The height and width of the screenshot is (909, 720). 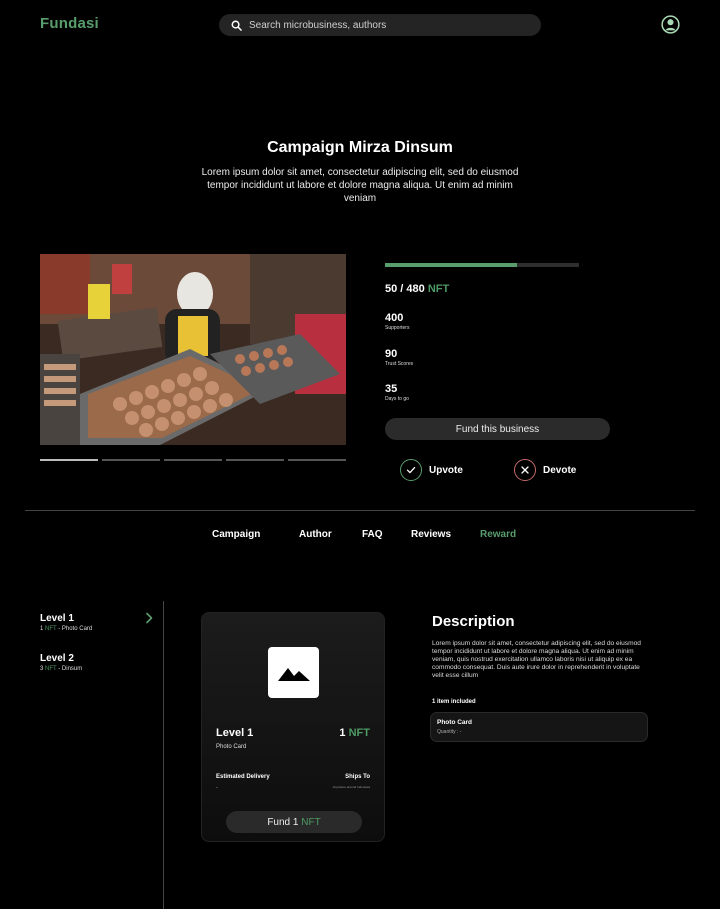 What do you see at coordinates (66, 623) in the screenshot?
I see `level-item-1: Level 1 1 NFT - Photo Card` at bounding box center [66, 623].